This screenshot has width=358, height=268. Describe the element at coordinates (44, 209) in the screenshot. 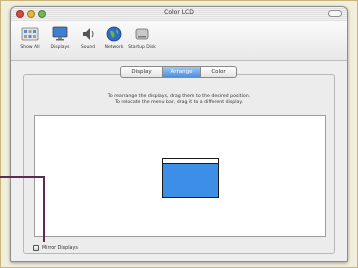

I see `callout-line-vertical` at that location.